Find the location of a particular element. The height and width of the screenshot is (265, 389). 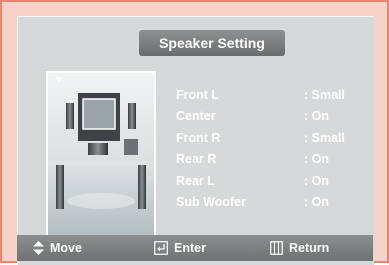

subwoofer is located at coordinates (131, 147).